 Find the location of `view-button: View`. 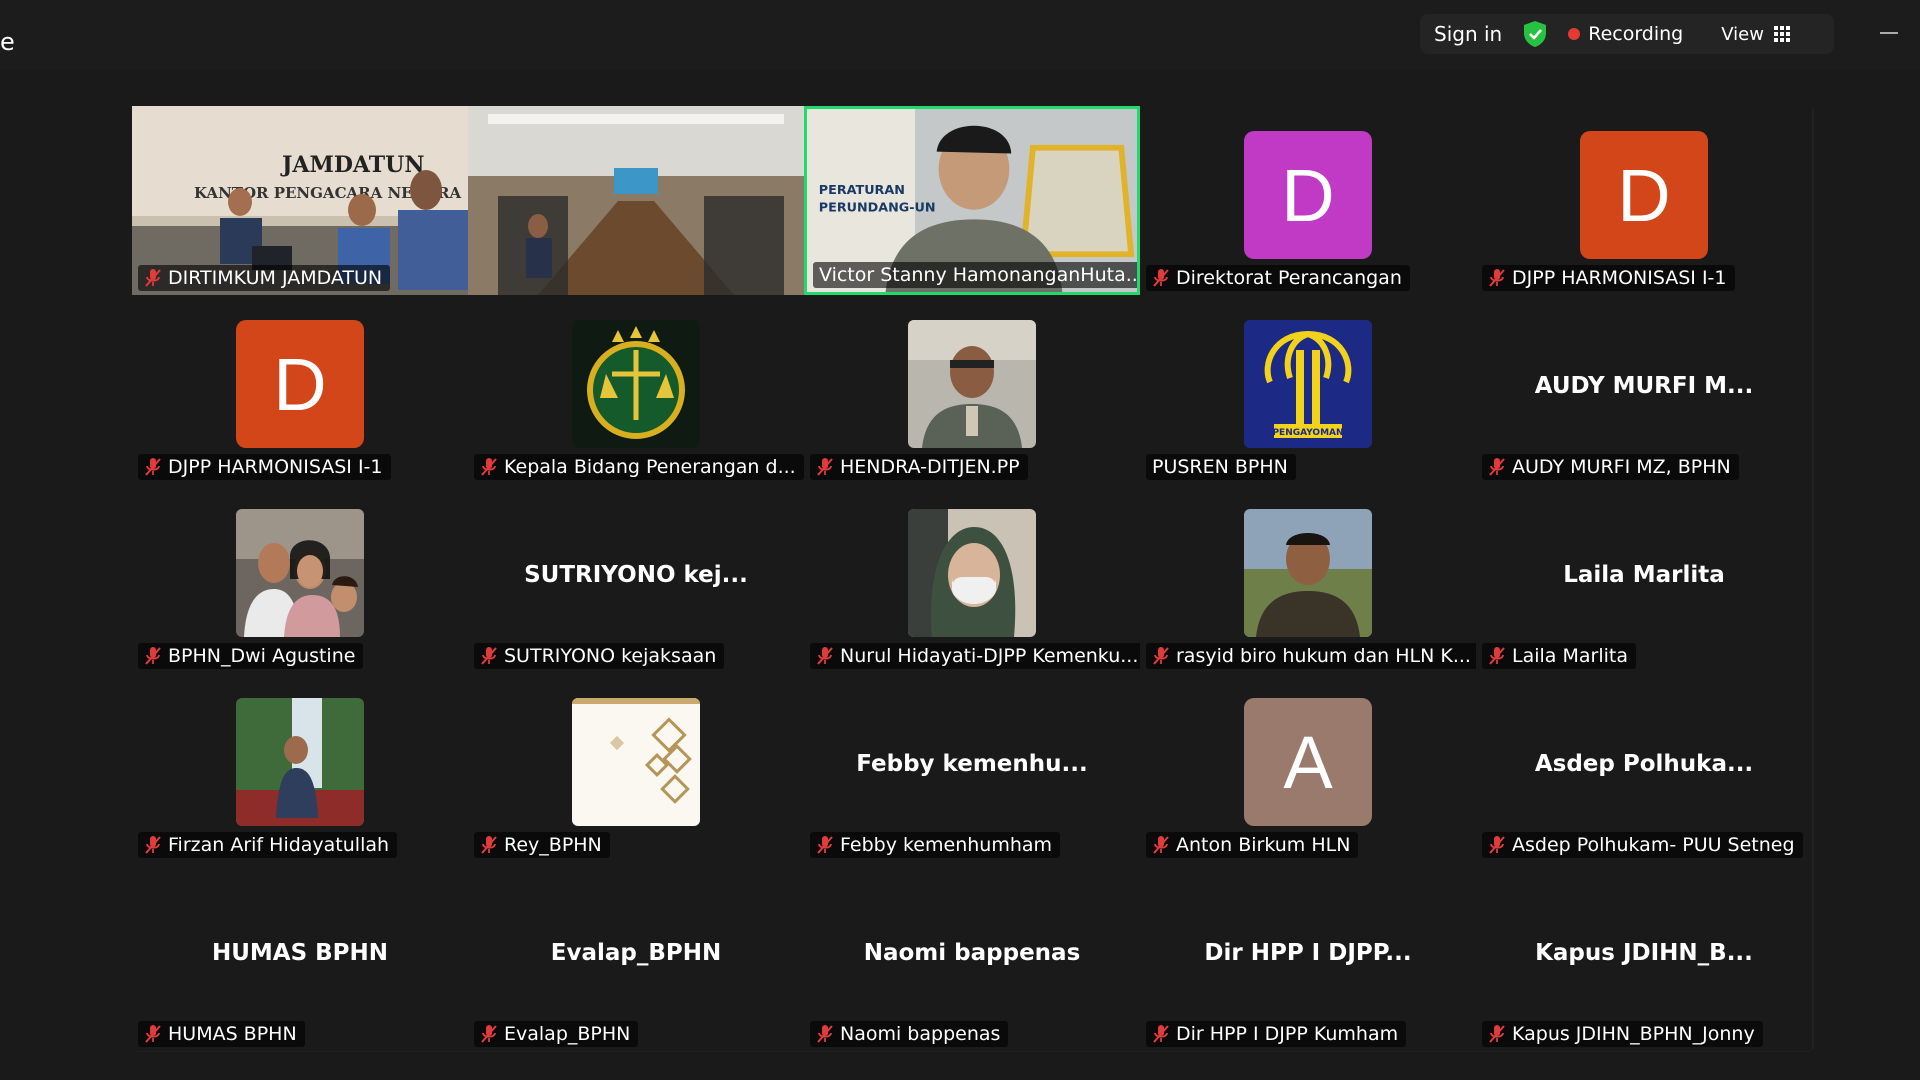

view-button: View is located at coordinates (1755, 34).